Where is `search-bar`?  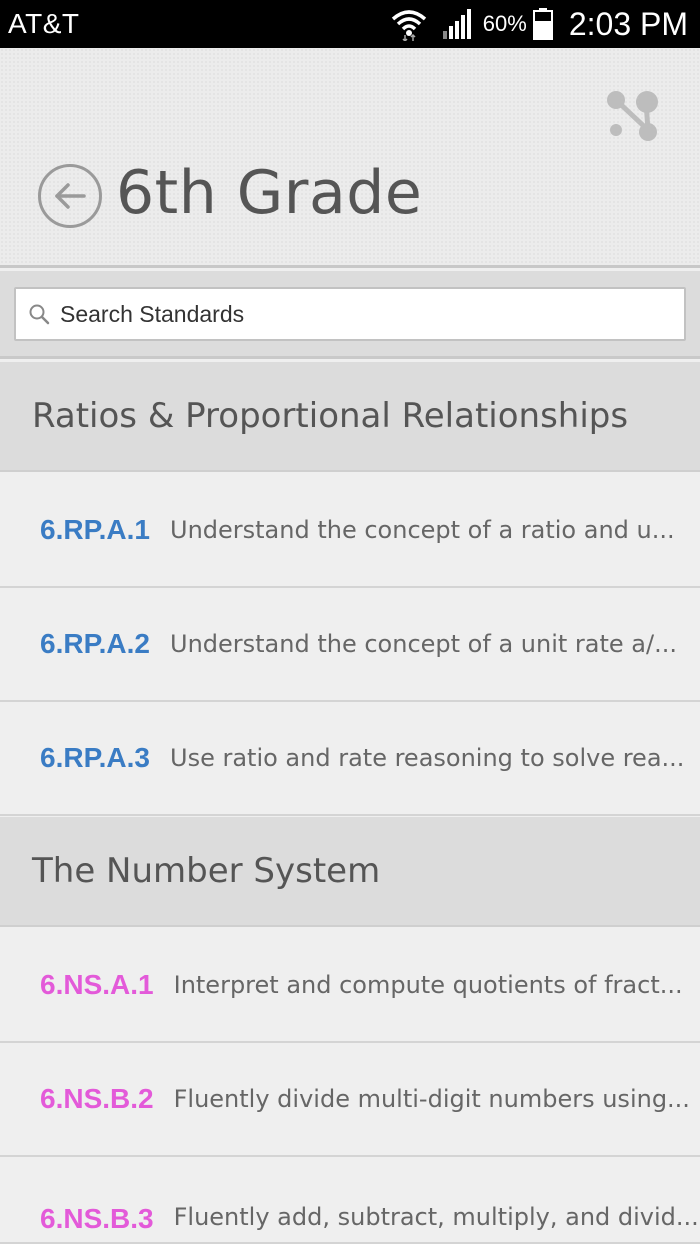 search-bar is located at coordinates (350, 315).